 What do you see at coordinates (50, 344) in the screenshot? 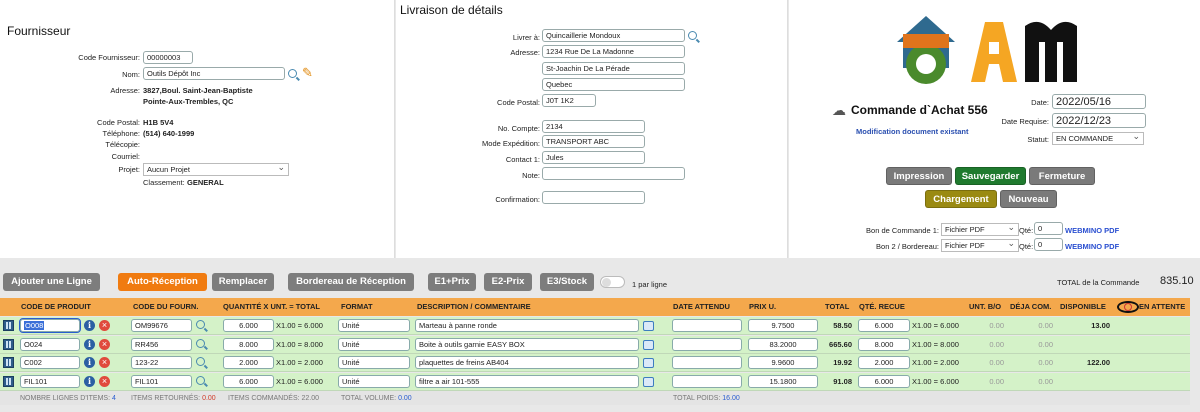
I see `product-code-input: O024` at bounding box center [50, 344].